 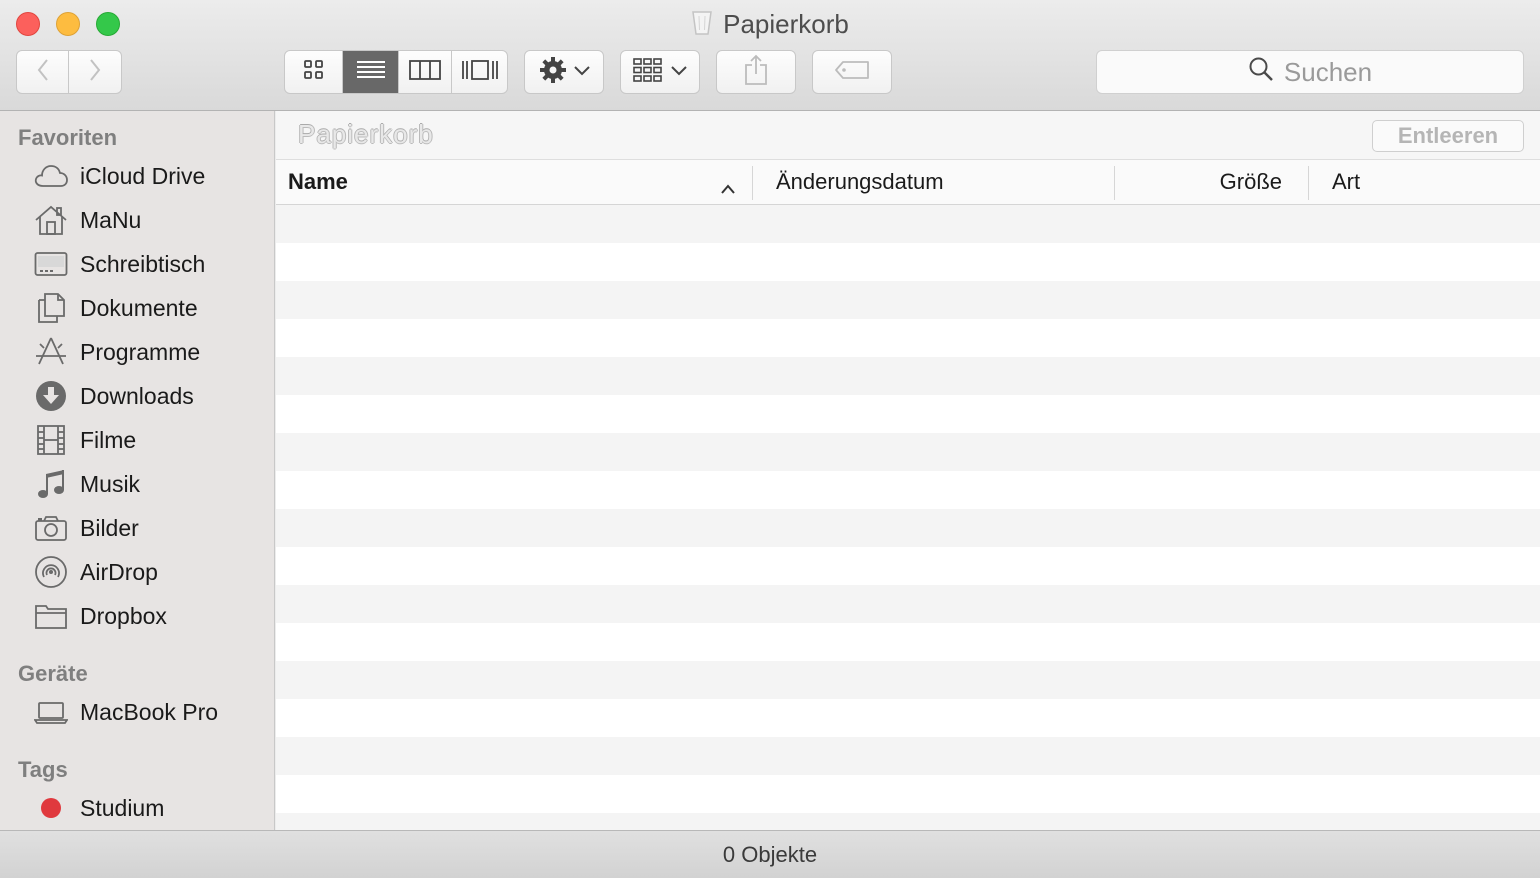 I want to click on empty-trash-button: Entleeren, so click(x=1448, y=136).